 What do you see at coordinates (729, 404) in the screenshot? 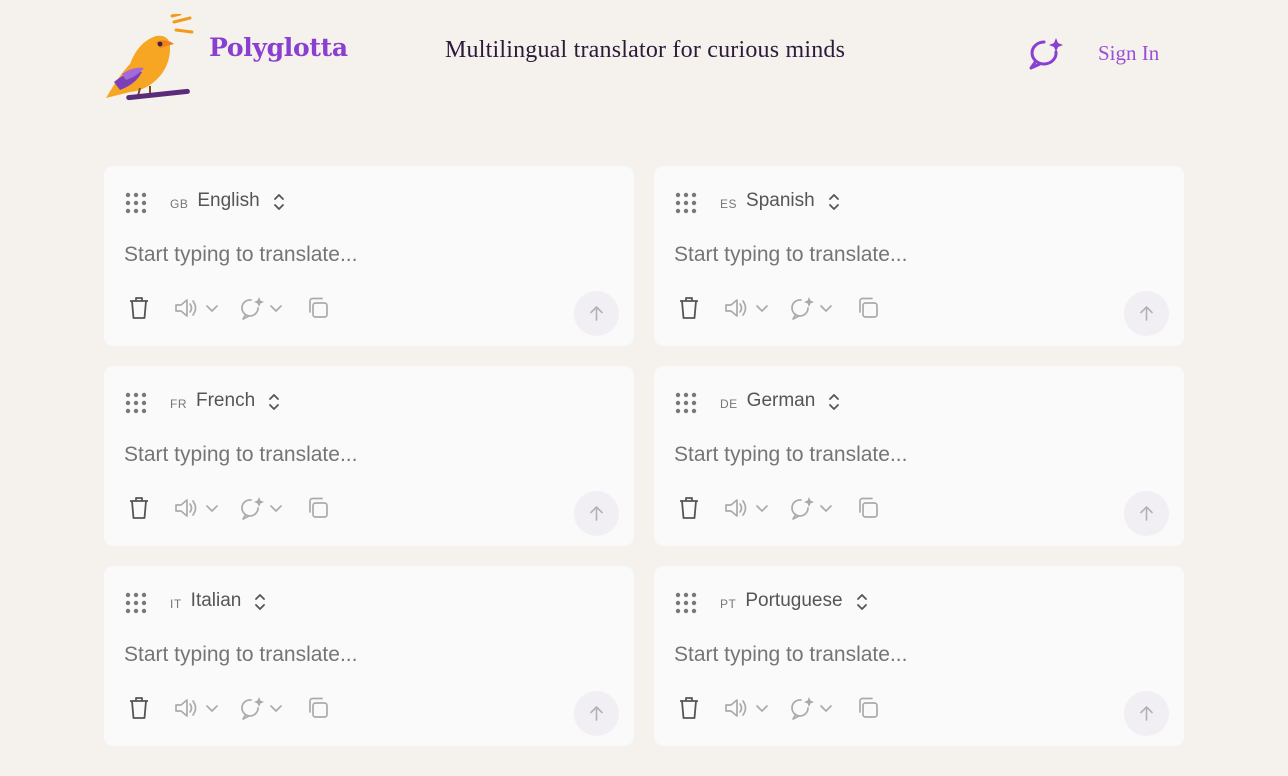
I see `language-code: DE` at bounding box center [729, 404].